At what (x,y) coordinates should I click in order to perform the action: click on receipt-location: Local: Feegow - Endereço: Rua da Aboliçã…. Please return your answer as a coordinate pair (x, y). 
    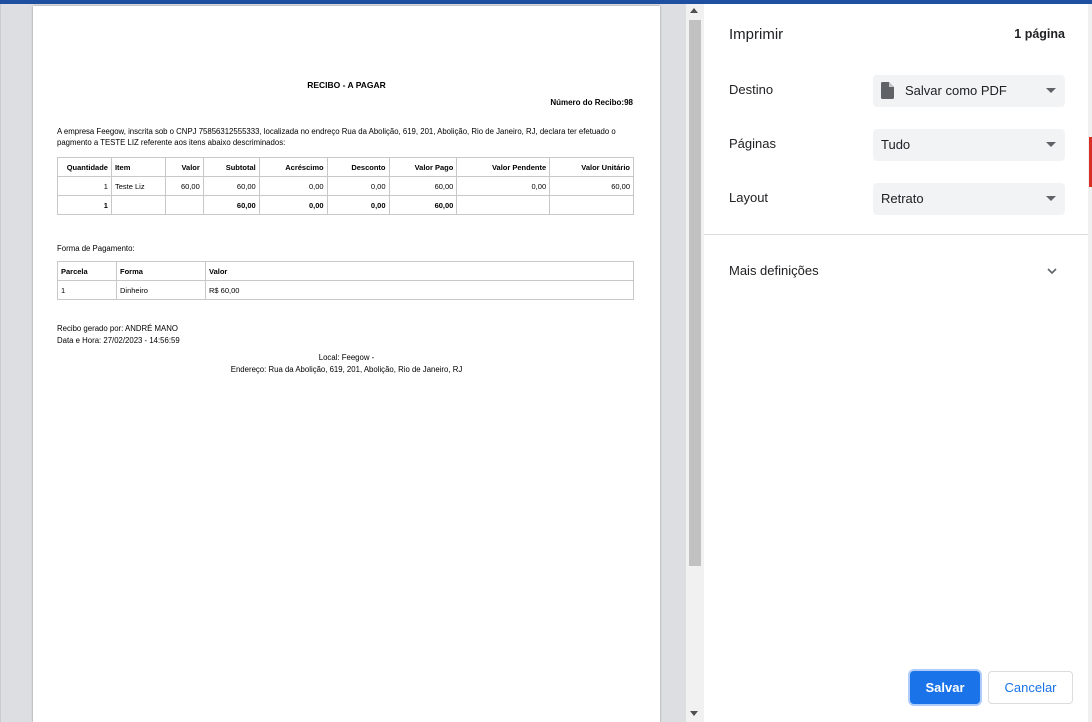
    Looking at the image, I should click on (346, 364).